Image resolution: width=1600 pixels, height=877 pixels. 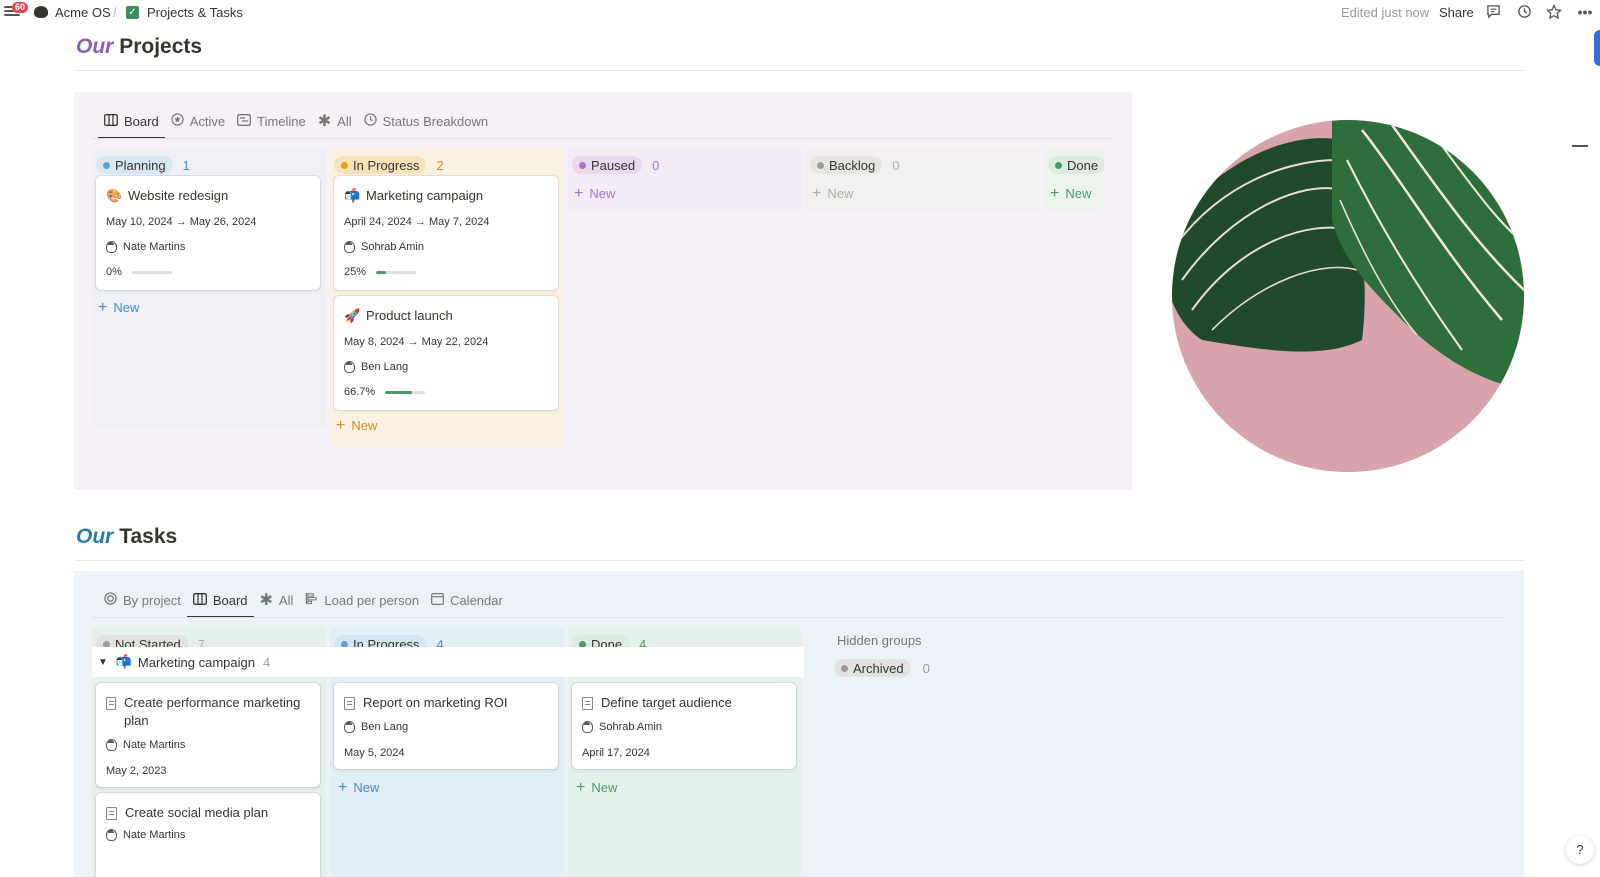 I want to click on tab-active: Active, so click(x=198, y=121).